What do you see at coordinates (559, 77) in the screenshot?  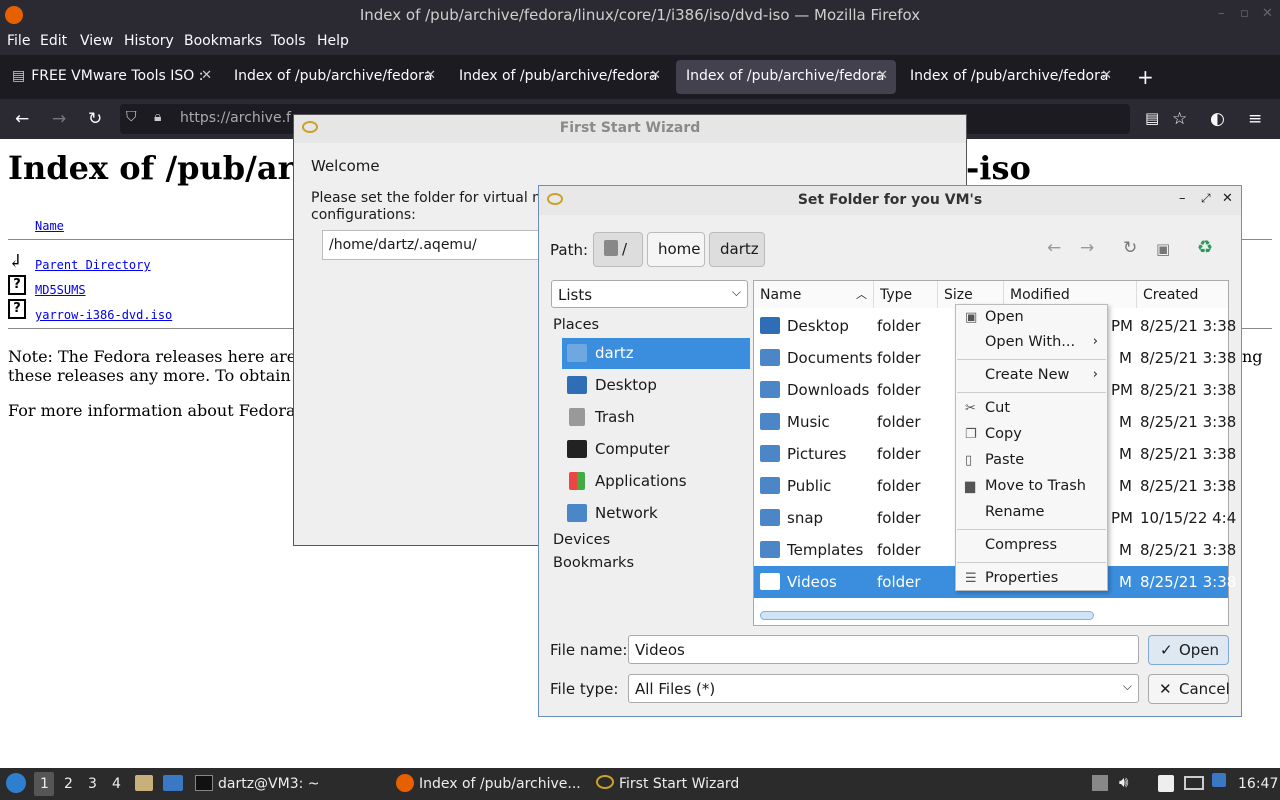 I see `tab-index-2: Index of /pub/archive/fedora ✕` at bounding box center [559, 77].